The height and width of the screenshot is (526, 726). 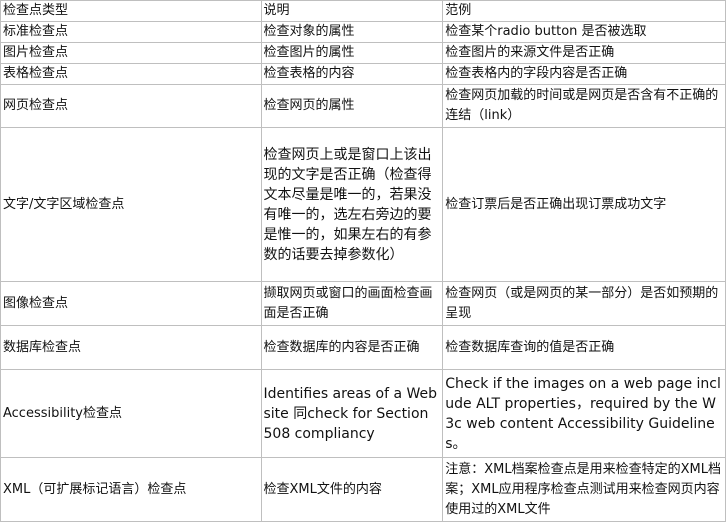 What do you see at coordinates (131, 489) in the screenshot?
I see `row-type: XML（可扩展标记语言）检查点` at bounding box center [131, 489].